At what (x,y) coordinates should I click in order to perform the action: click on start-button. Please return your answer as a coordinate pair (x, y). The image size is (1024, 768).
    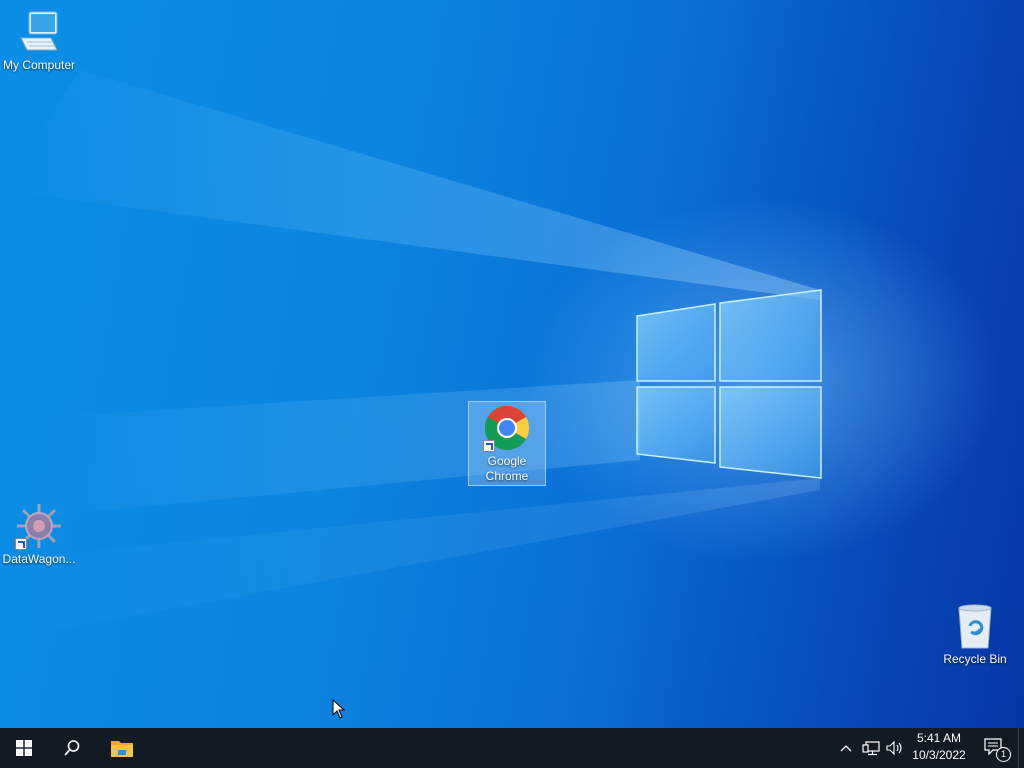
    Looking at the image, I should click on (24, 748).